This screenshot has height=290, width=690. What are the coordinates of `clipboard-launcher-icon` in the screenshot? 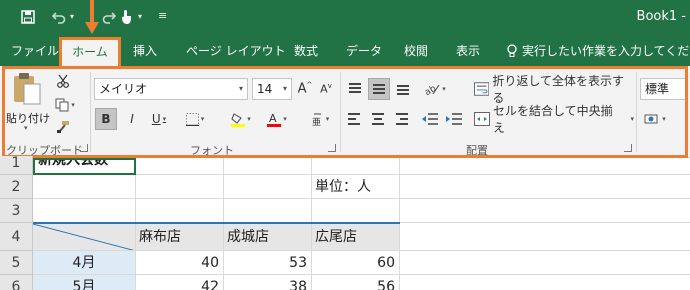 It's located at (84, 148).